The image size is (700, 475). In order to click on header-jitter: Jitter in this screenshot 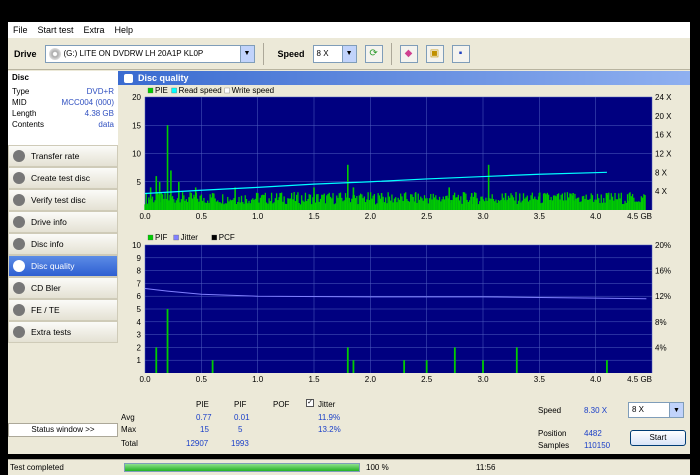, I will do `click(327, 404)`.